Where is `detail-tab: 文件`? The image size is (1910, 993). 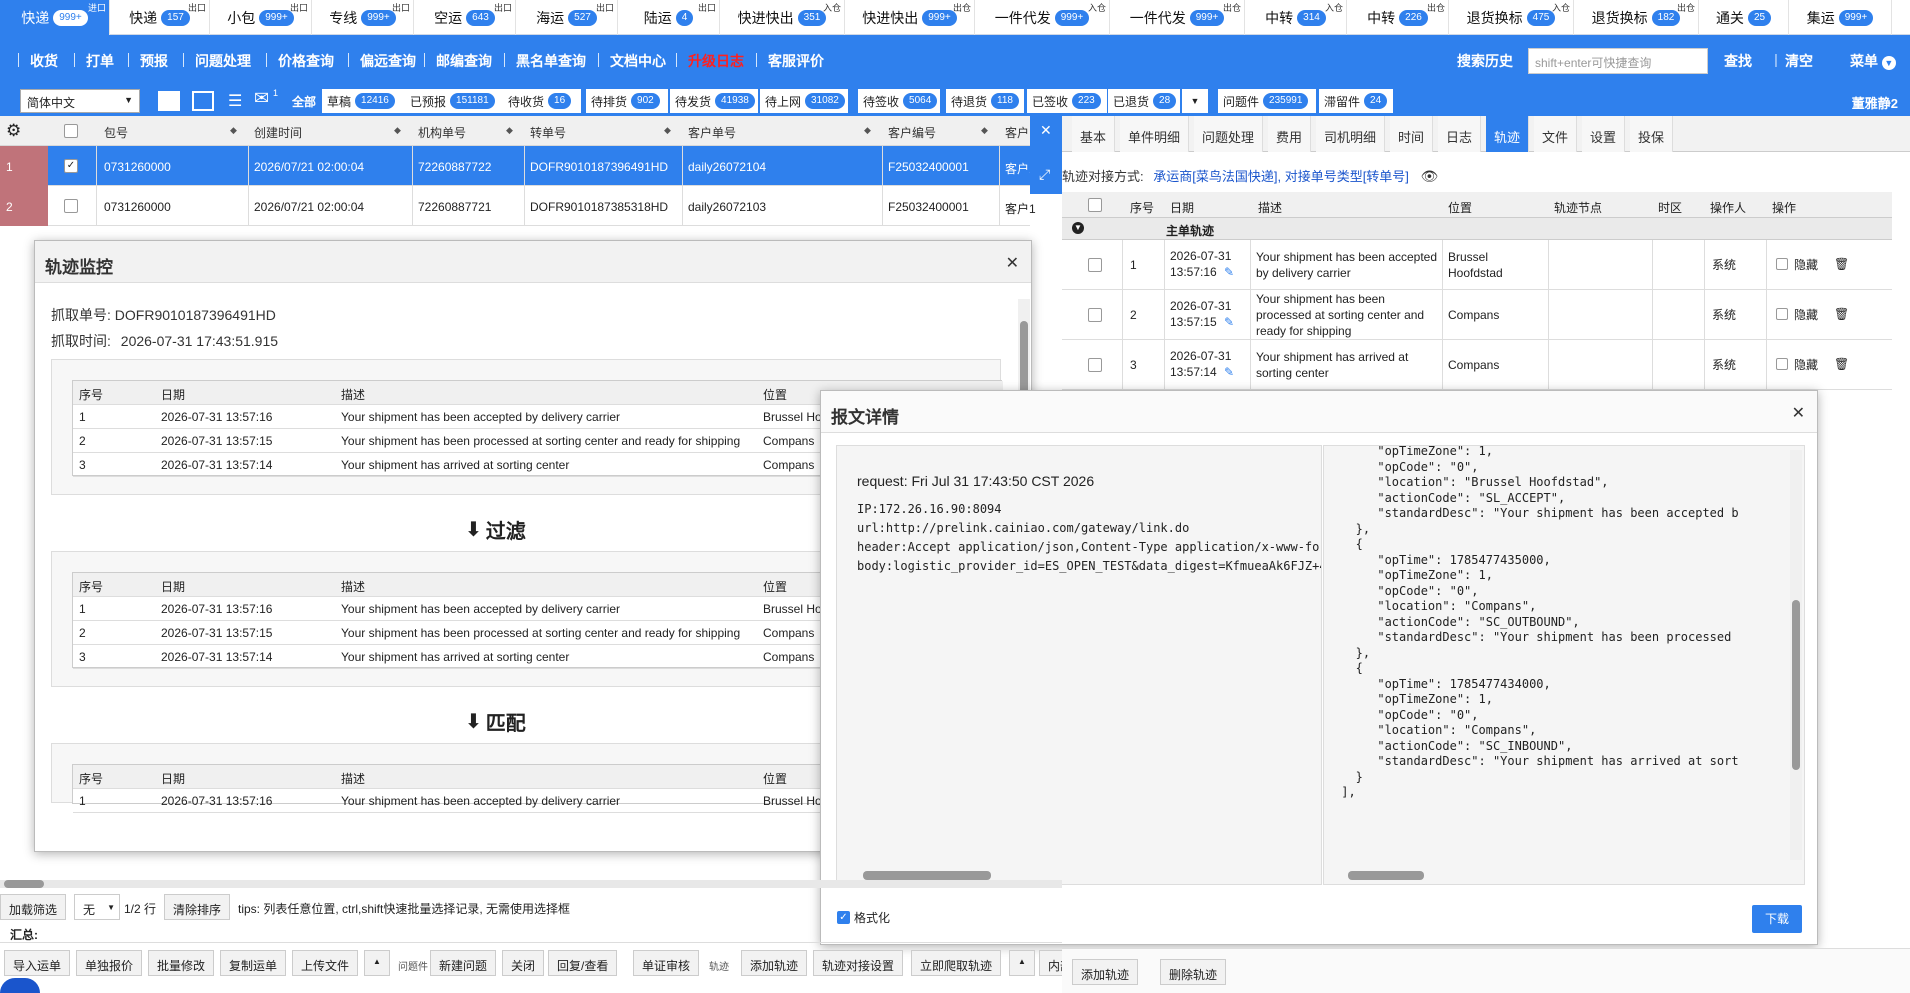
detail-tab: 文件 is located at coordinates (1556, 134).